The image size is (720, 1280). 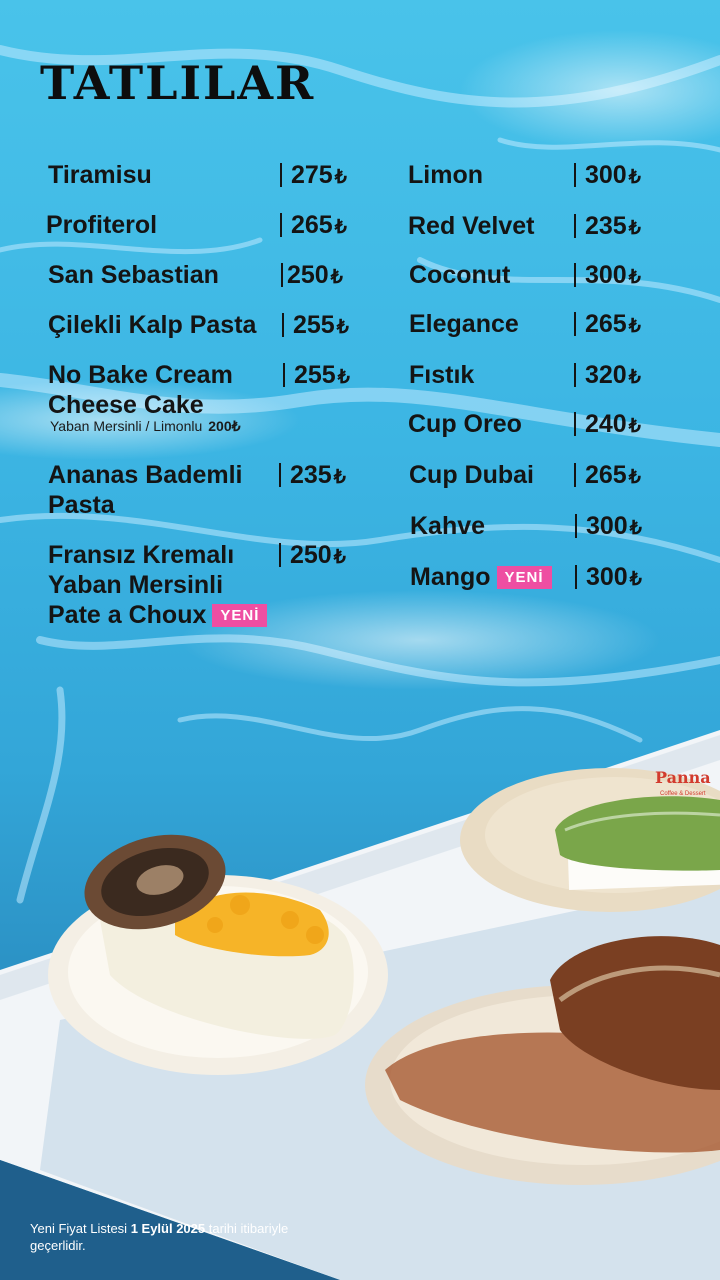 I want to click on variant-note: Yaban Mersinli / Limonlu 200₺, so click(x=145, y=426).